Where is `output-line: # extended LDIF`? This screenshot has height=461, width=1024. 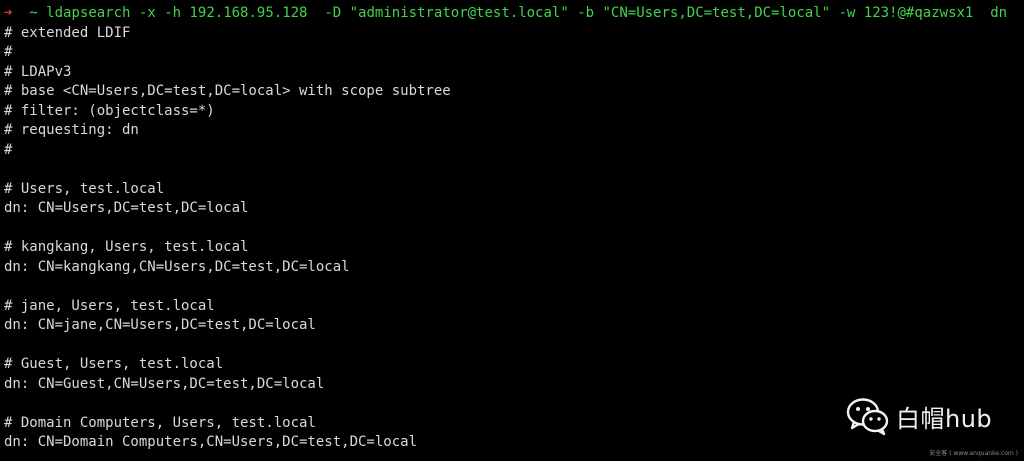 output-line: # extended LDIF is located at coordinates (67, 32).